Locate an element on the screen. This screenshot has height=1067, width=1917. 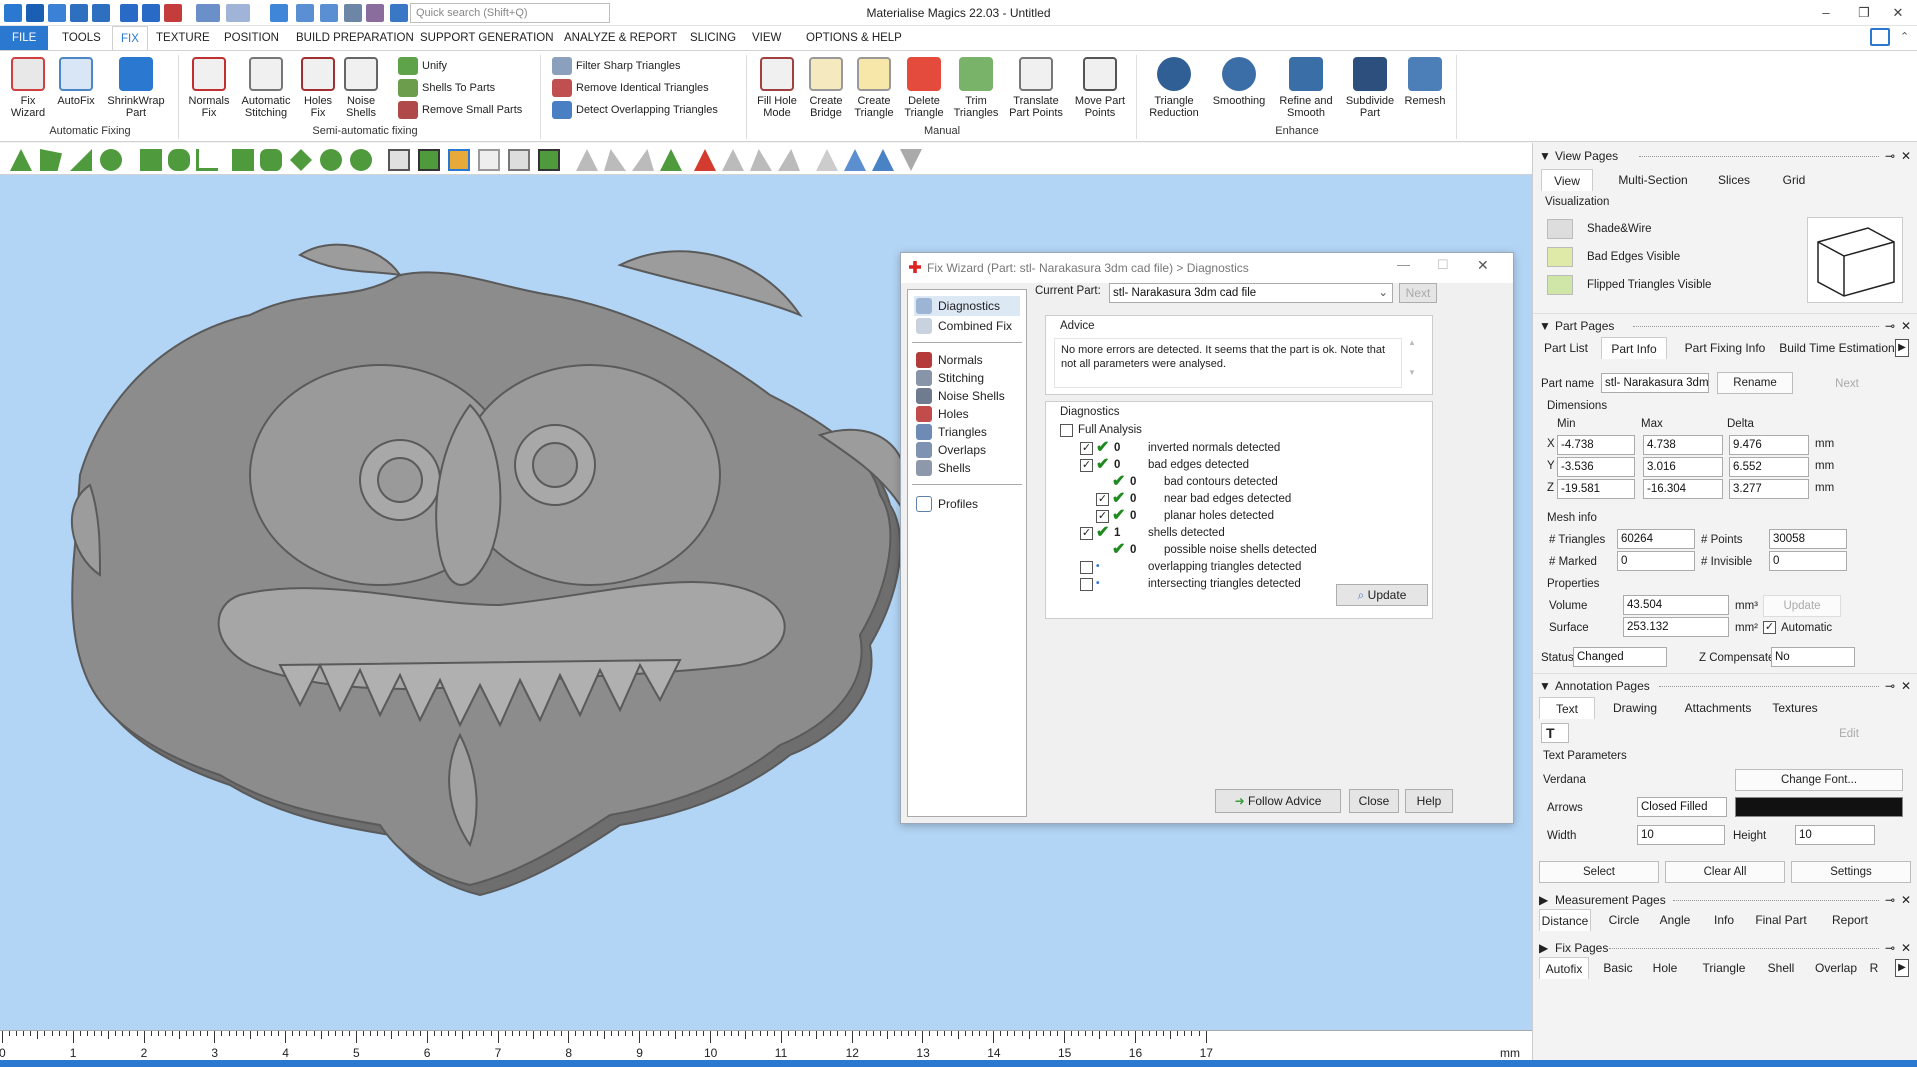
triangle-select-icon is located at coordinates (21, 160).